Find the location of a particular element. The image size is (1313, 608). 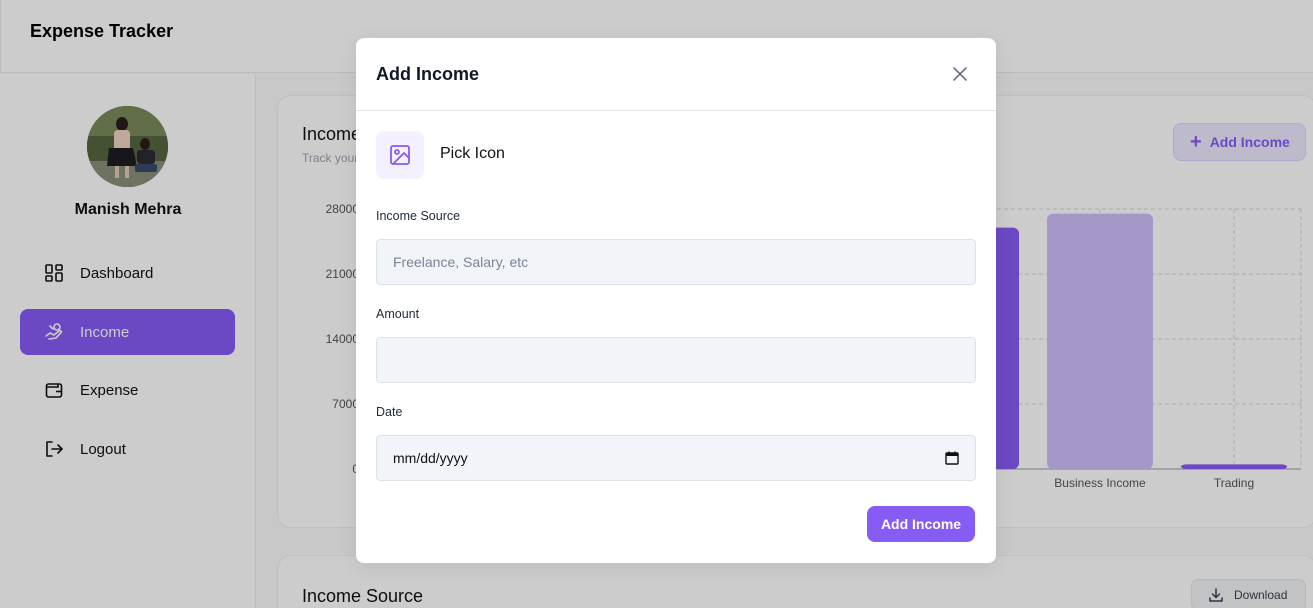

image-icon is located at coordinates (400, 155).